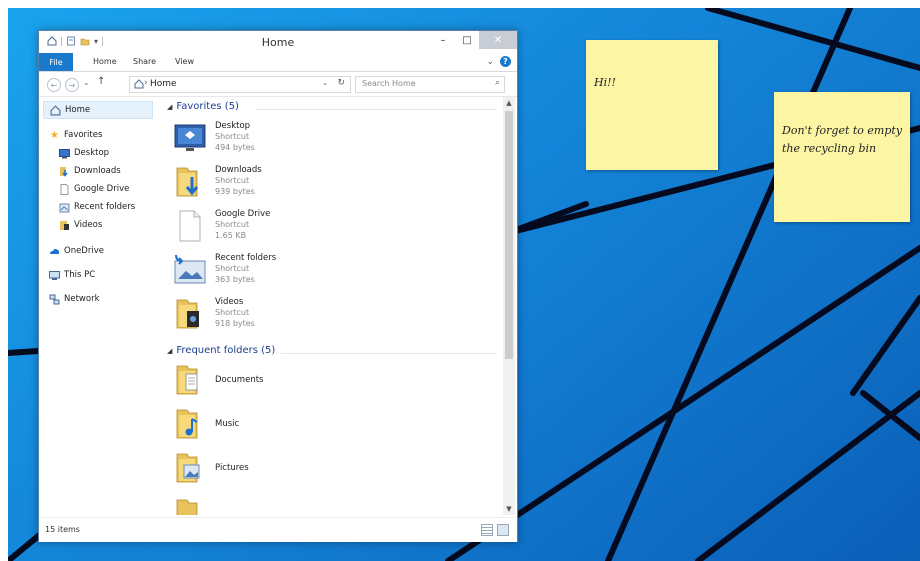  I want to click on folder-item-partial, so click(323, 505).